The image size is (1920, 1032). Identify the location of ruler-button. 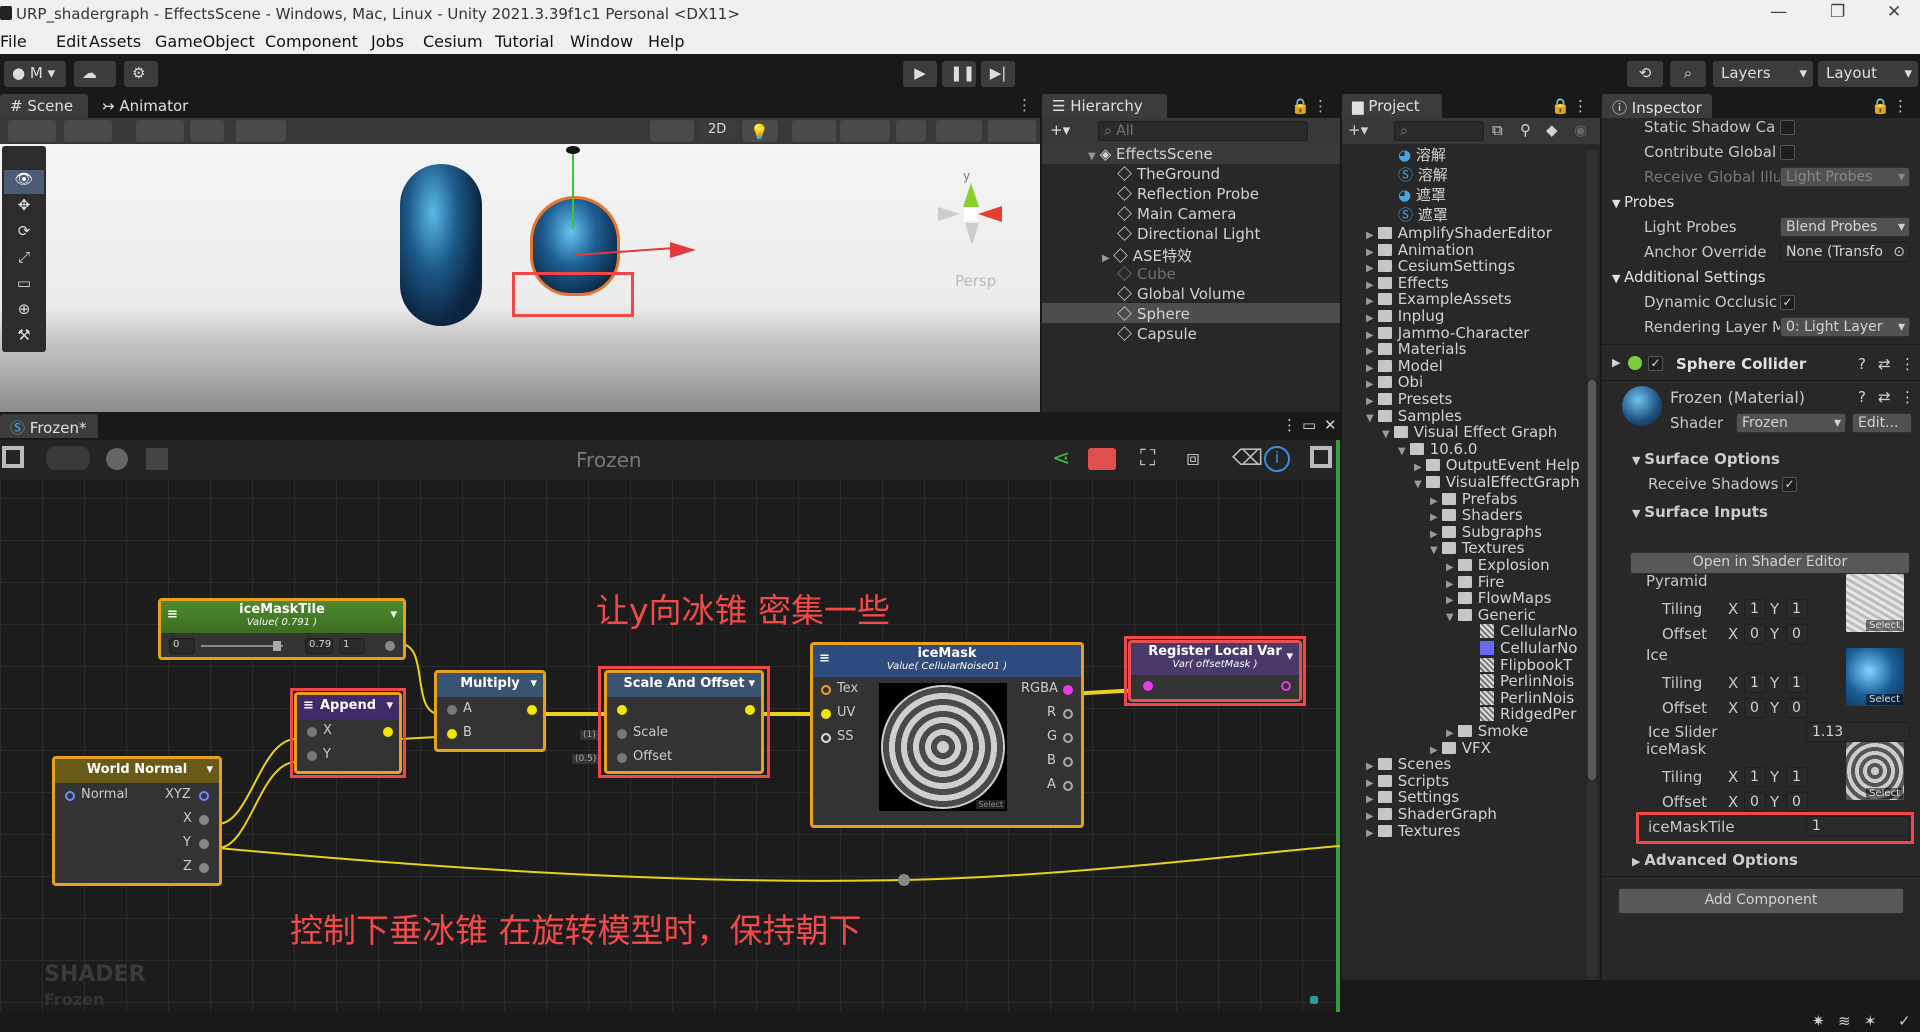
(261, 131).